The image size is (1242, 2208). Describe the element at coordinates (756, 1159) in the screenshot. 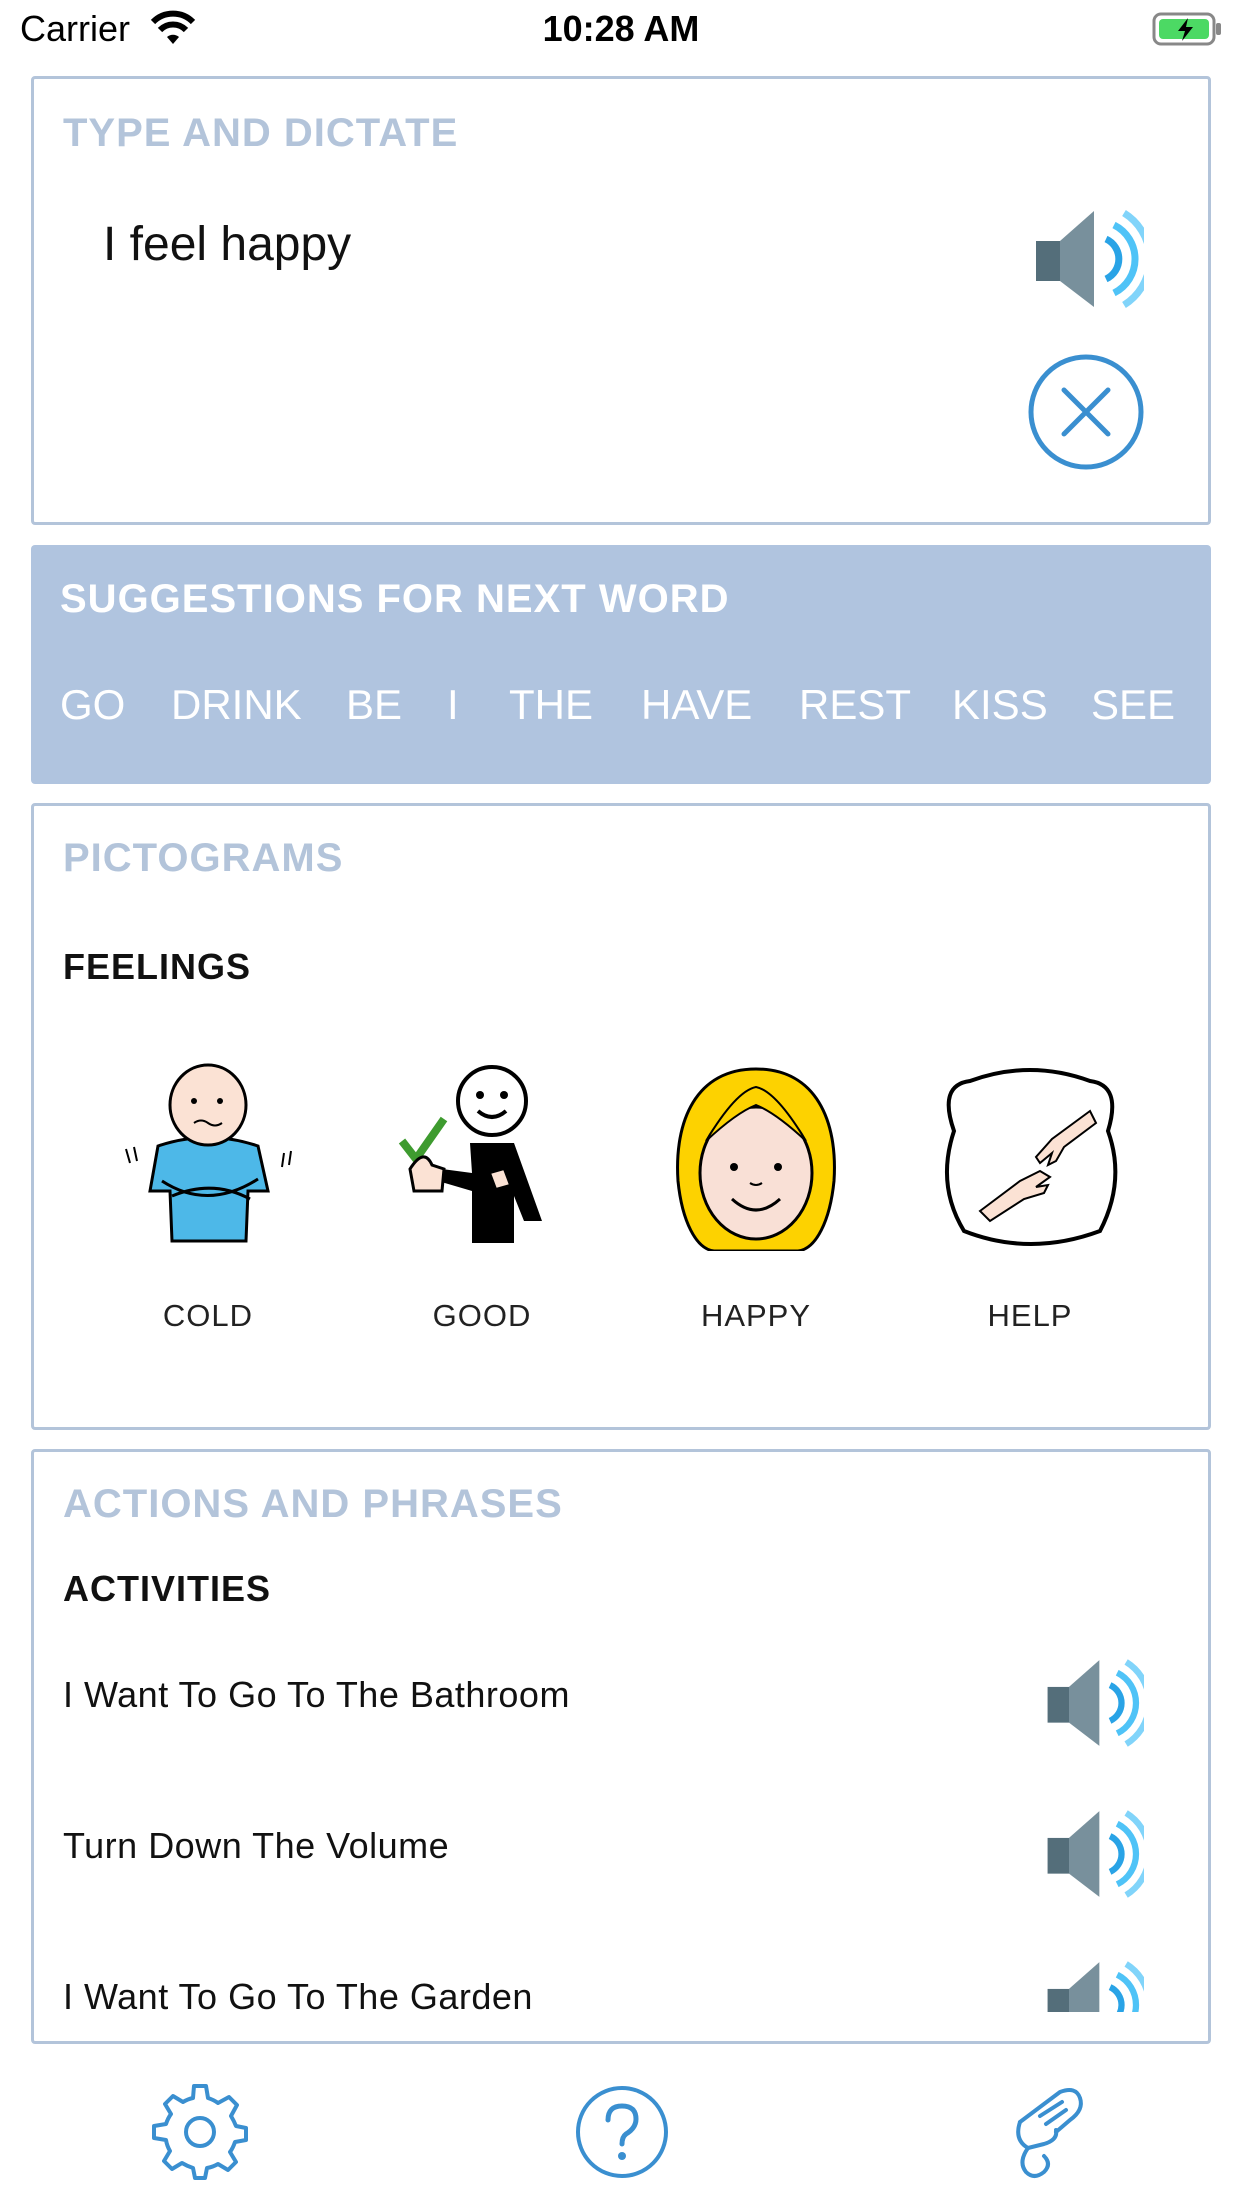

I see `happy-girl-face-icon` at that location.